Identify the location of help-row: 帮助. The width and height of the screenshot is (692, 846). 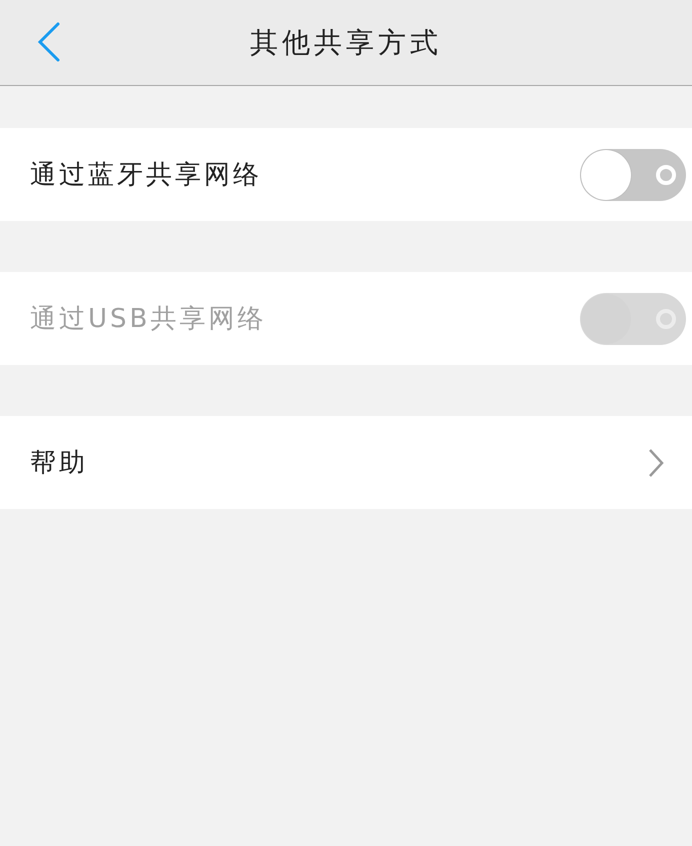
(346, 462).